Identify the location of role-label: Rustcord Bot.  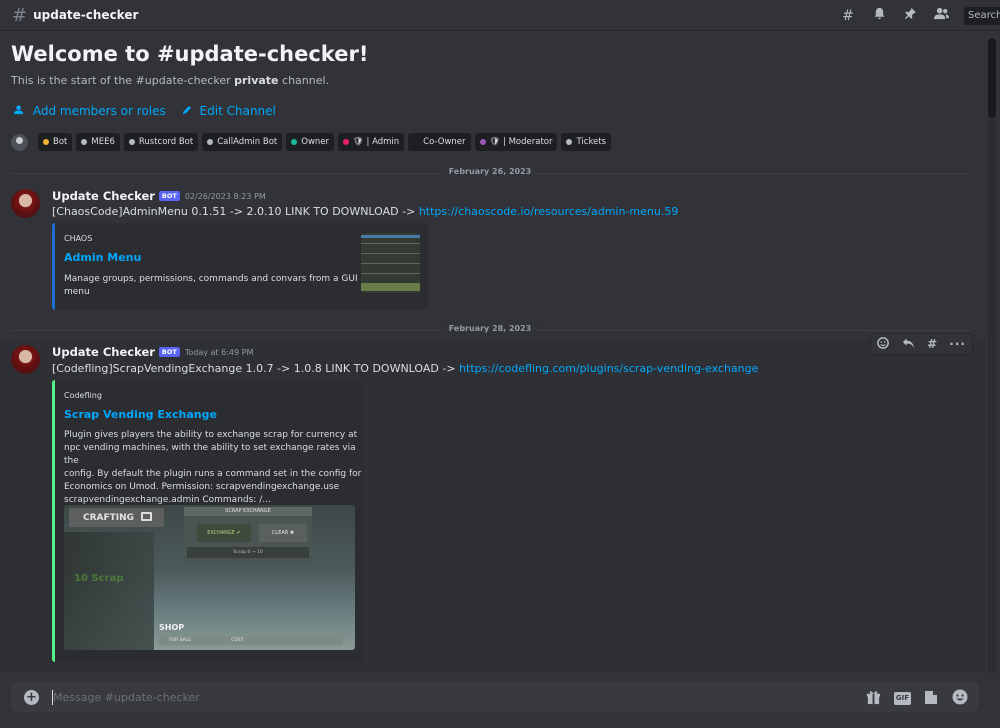
(166, 142).